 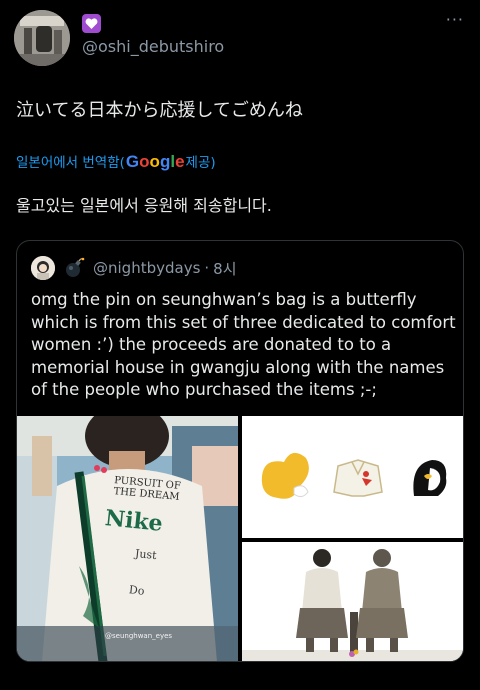 I want to click on heart-badge-icon, so click(x=91, y=23).